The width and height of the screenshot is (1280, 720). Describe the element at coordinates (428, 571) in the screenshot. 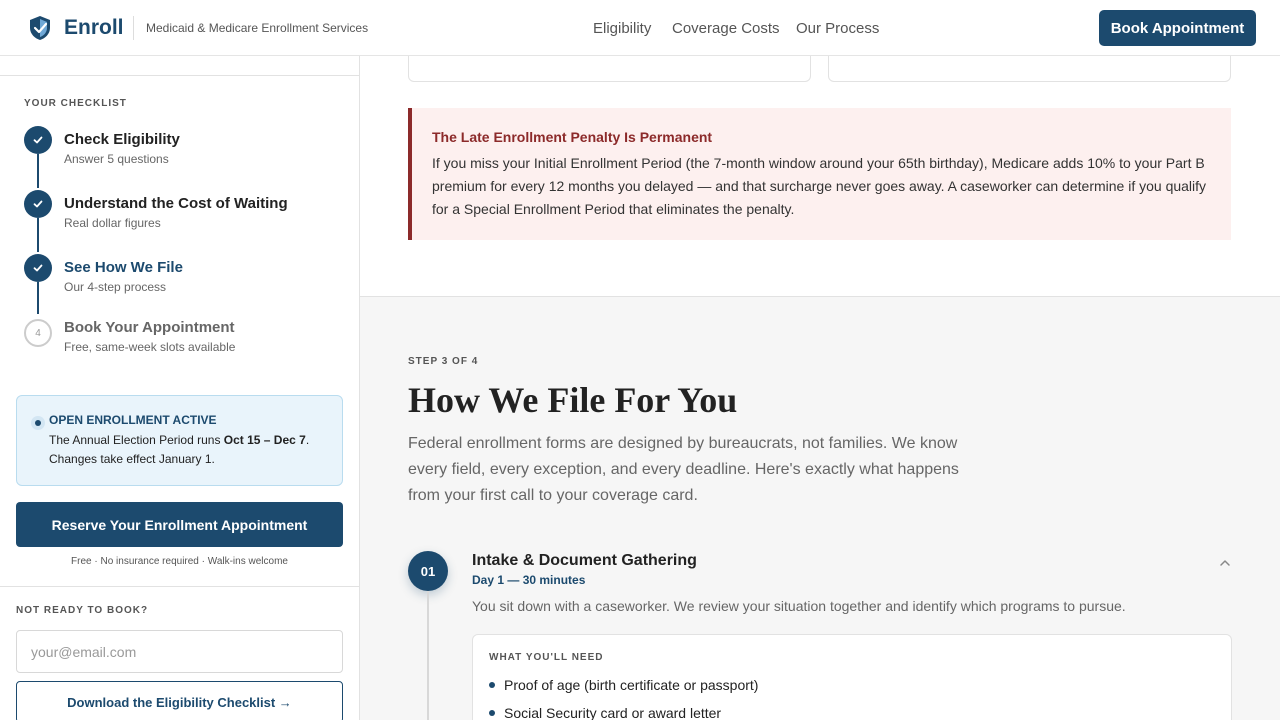

I see `process-step-number: 01` at that location.